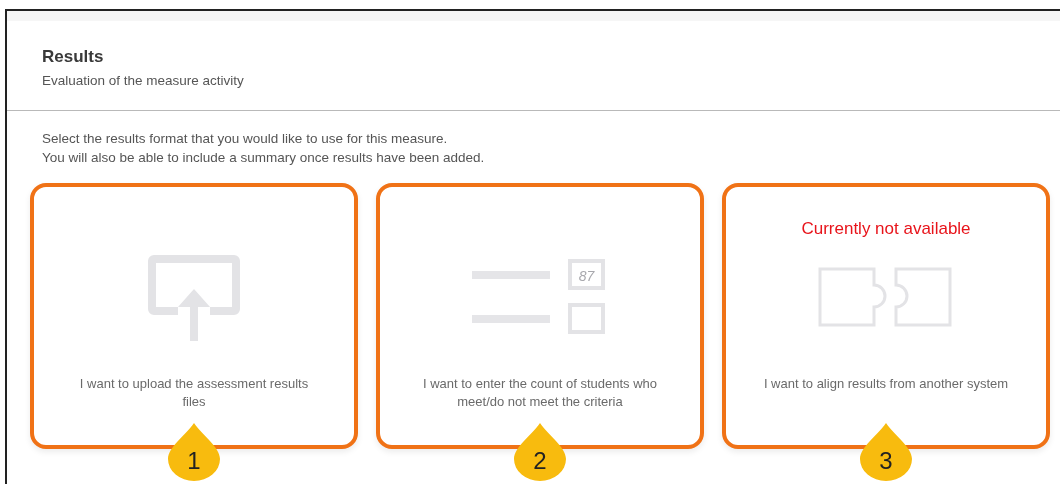 This screenshot has width=1060, height=484. Describe the element at coordinates (264, 158) in the screenshot. I see `instruction-text: You will also be able to include a summary once results have been added.` at that location.